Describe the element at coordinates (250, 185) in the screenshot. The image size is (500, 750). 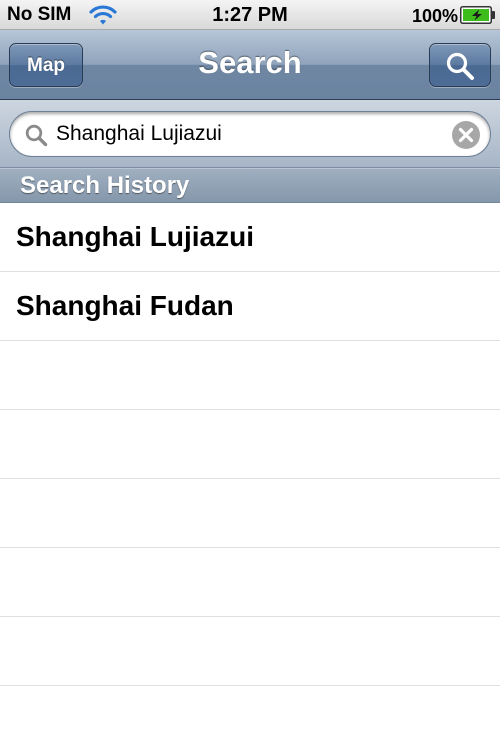
I see `section-header: Search History` at that location.